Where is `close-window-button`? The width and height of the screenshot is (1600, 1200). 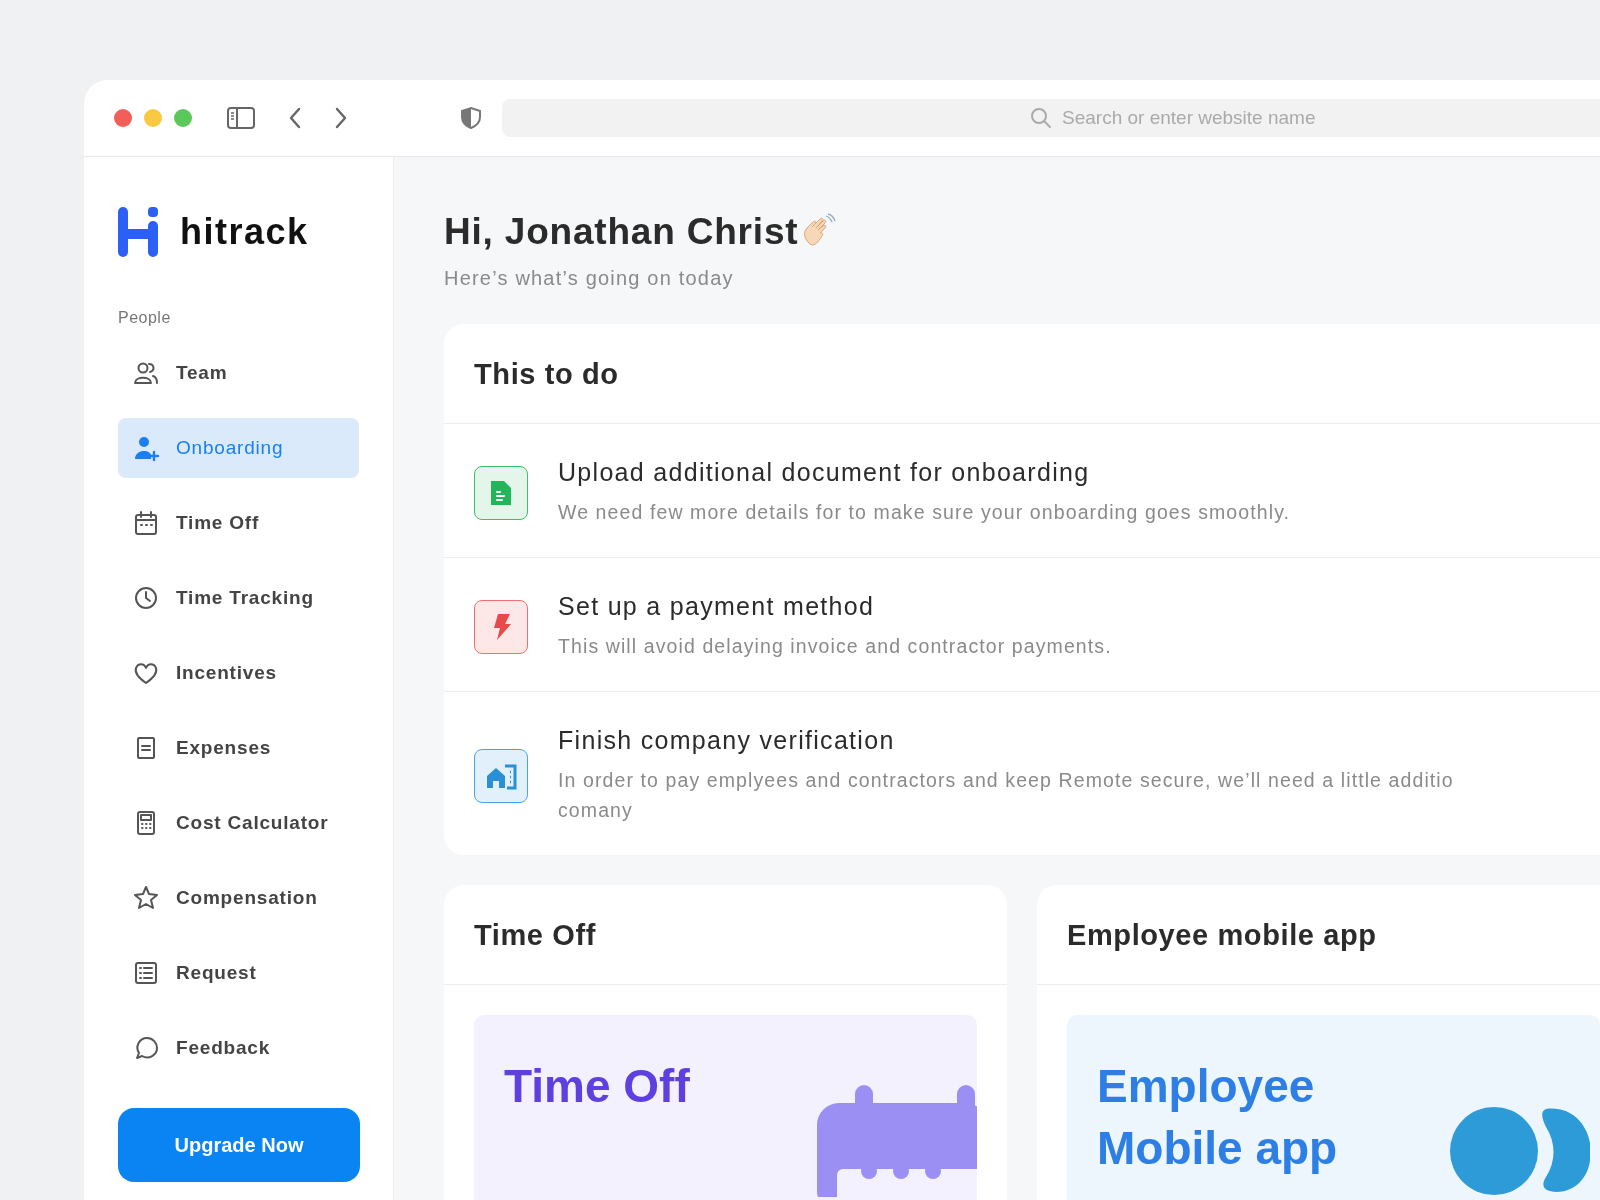 close-window-button is located at coordinates (123, 118).